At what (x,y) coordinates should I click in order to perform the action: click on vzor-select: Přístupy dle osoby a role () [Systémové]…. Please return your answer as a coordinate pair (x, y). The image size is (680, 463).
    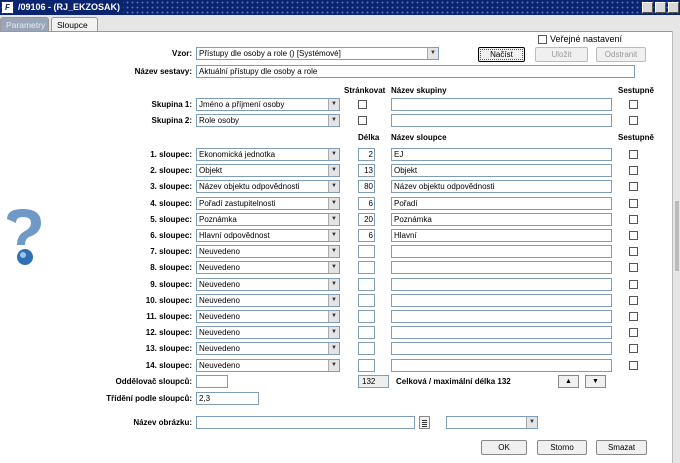
    Looking at the image, I should click on (317, 53).